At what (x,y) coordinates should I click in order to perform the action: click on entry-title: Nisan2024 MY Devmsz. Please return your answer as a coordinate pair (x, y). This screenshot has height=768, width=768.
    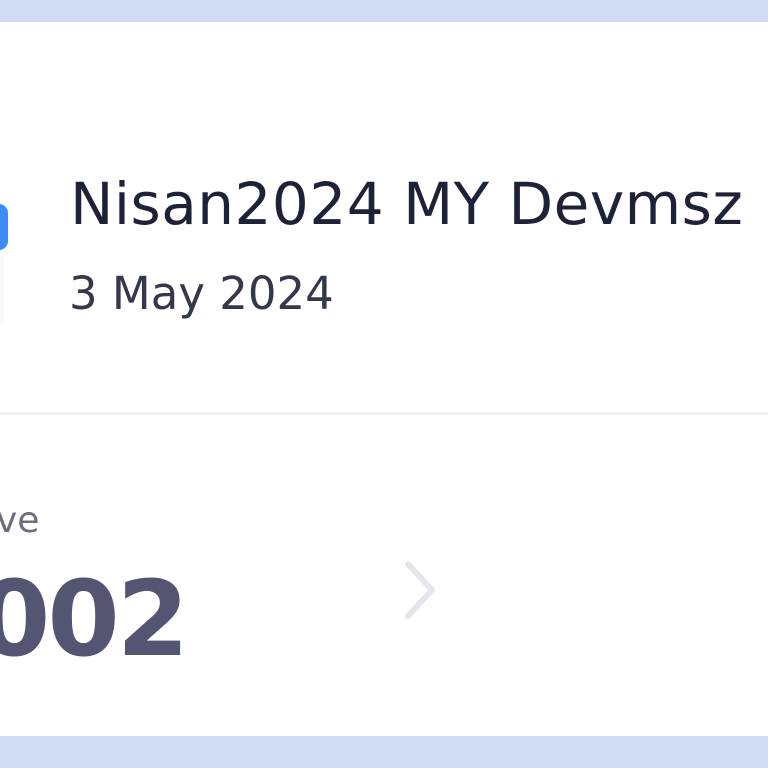
    Looking at the image, I should click on (407, 204).